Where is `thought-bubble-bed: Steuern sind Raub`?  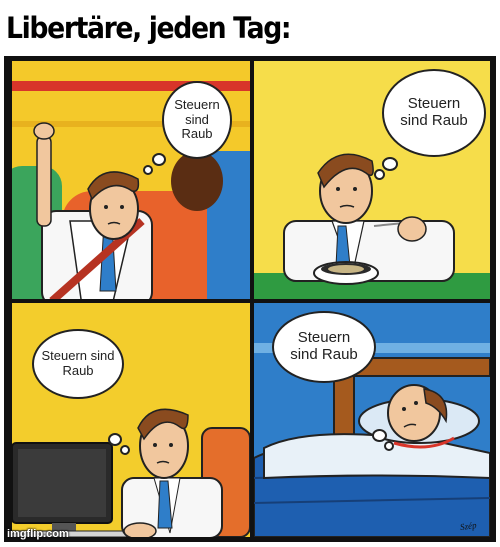
thought-bubble-bed: Steuern sind Raub is located at coordinates (324, 347).